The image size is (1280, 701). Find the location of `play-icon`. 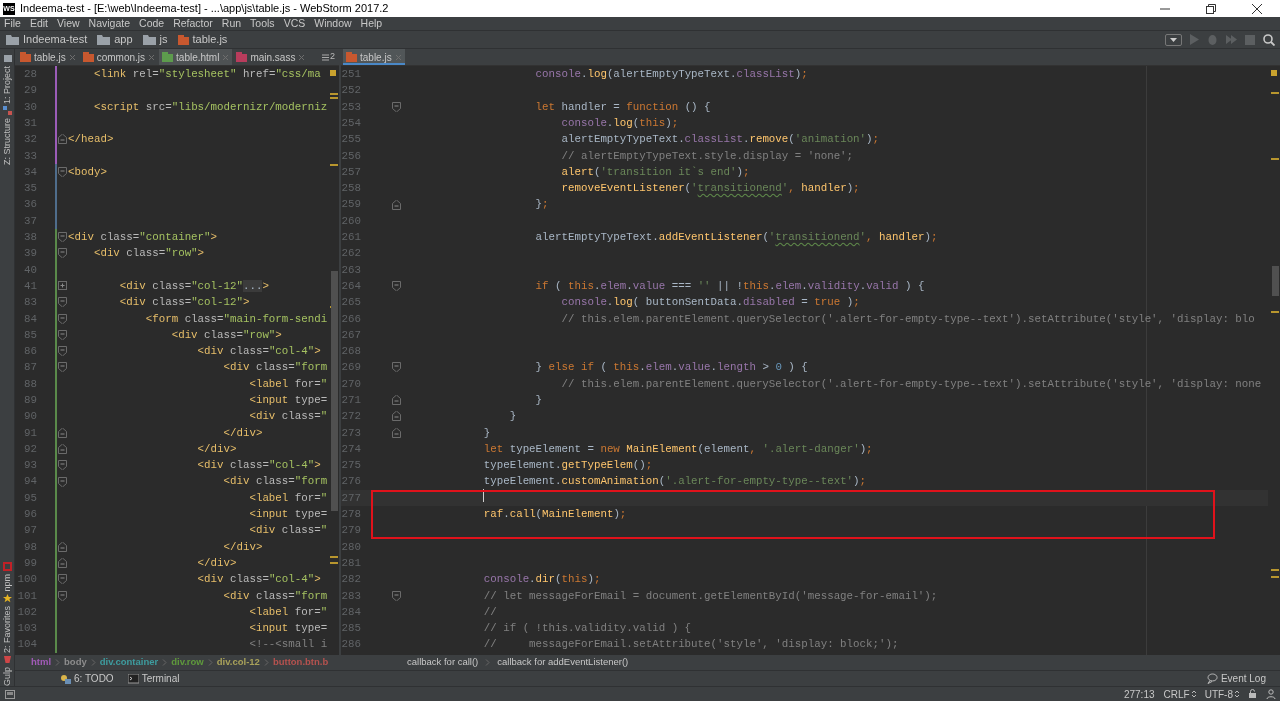

play-icon is located at coordinates (1194, 39).